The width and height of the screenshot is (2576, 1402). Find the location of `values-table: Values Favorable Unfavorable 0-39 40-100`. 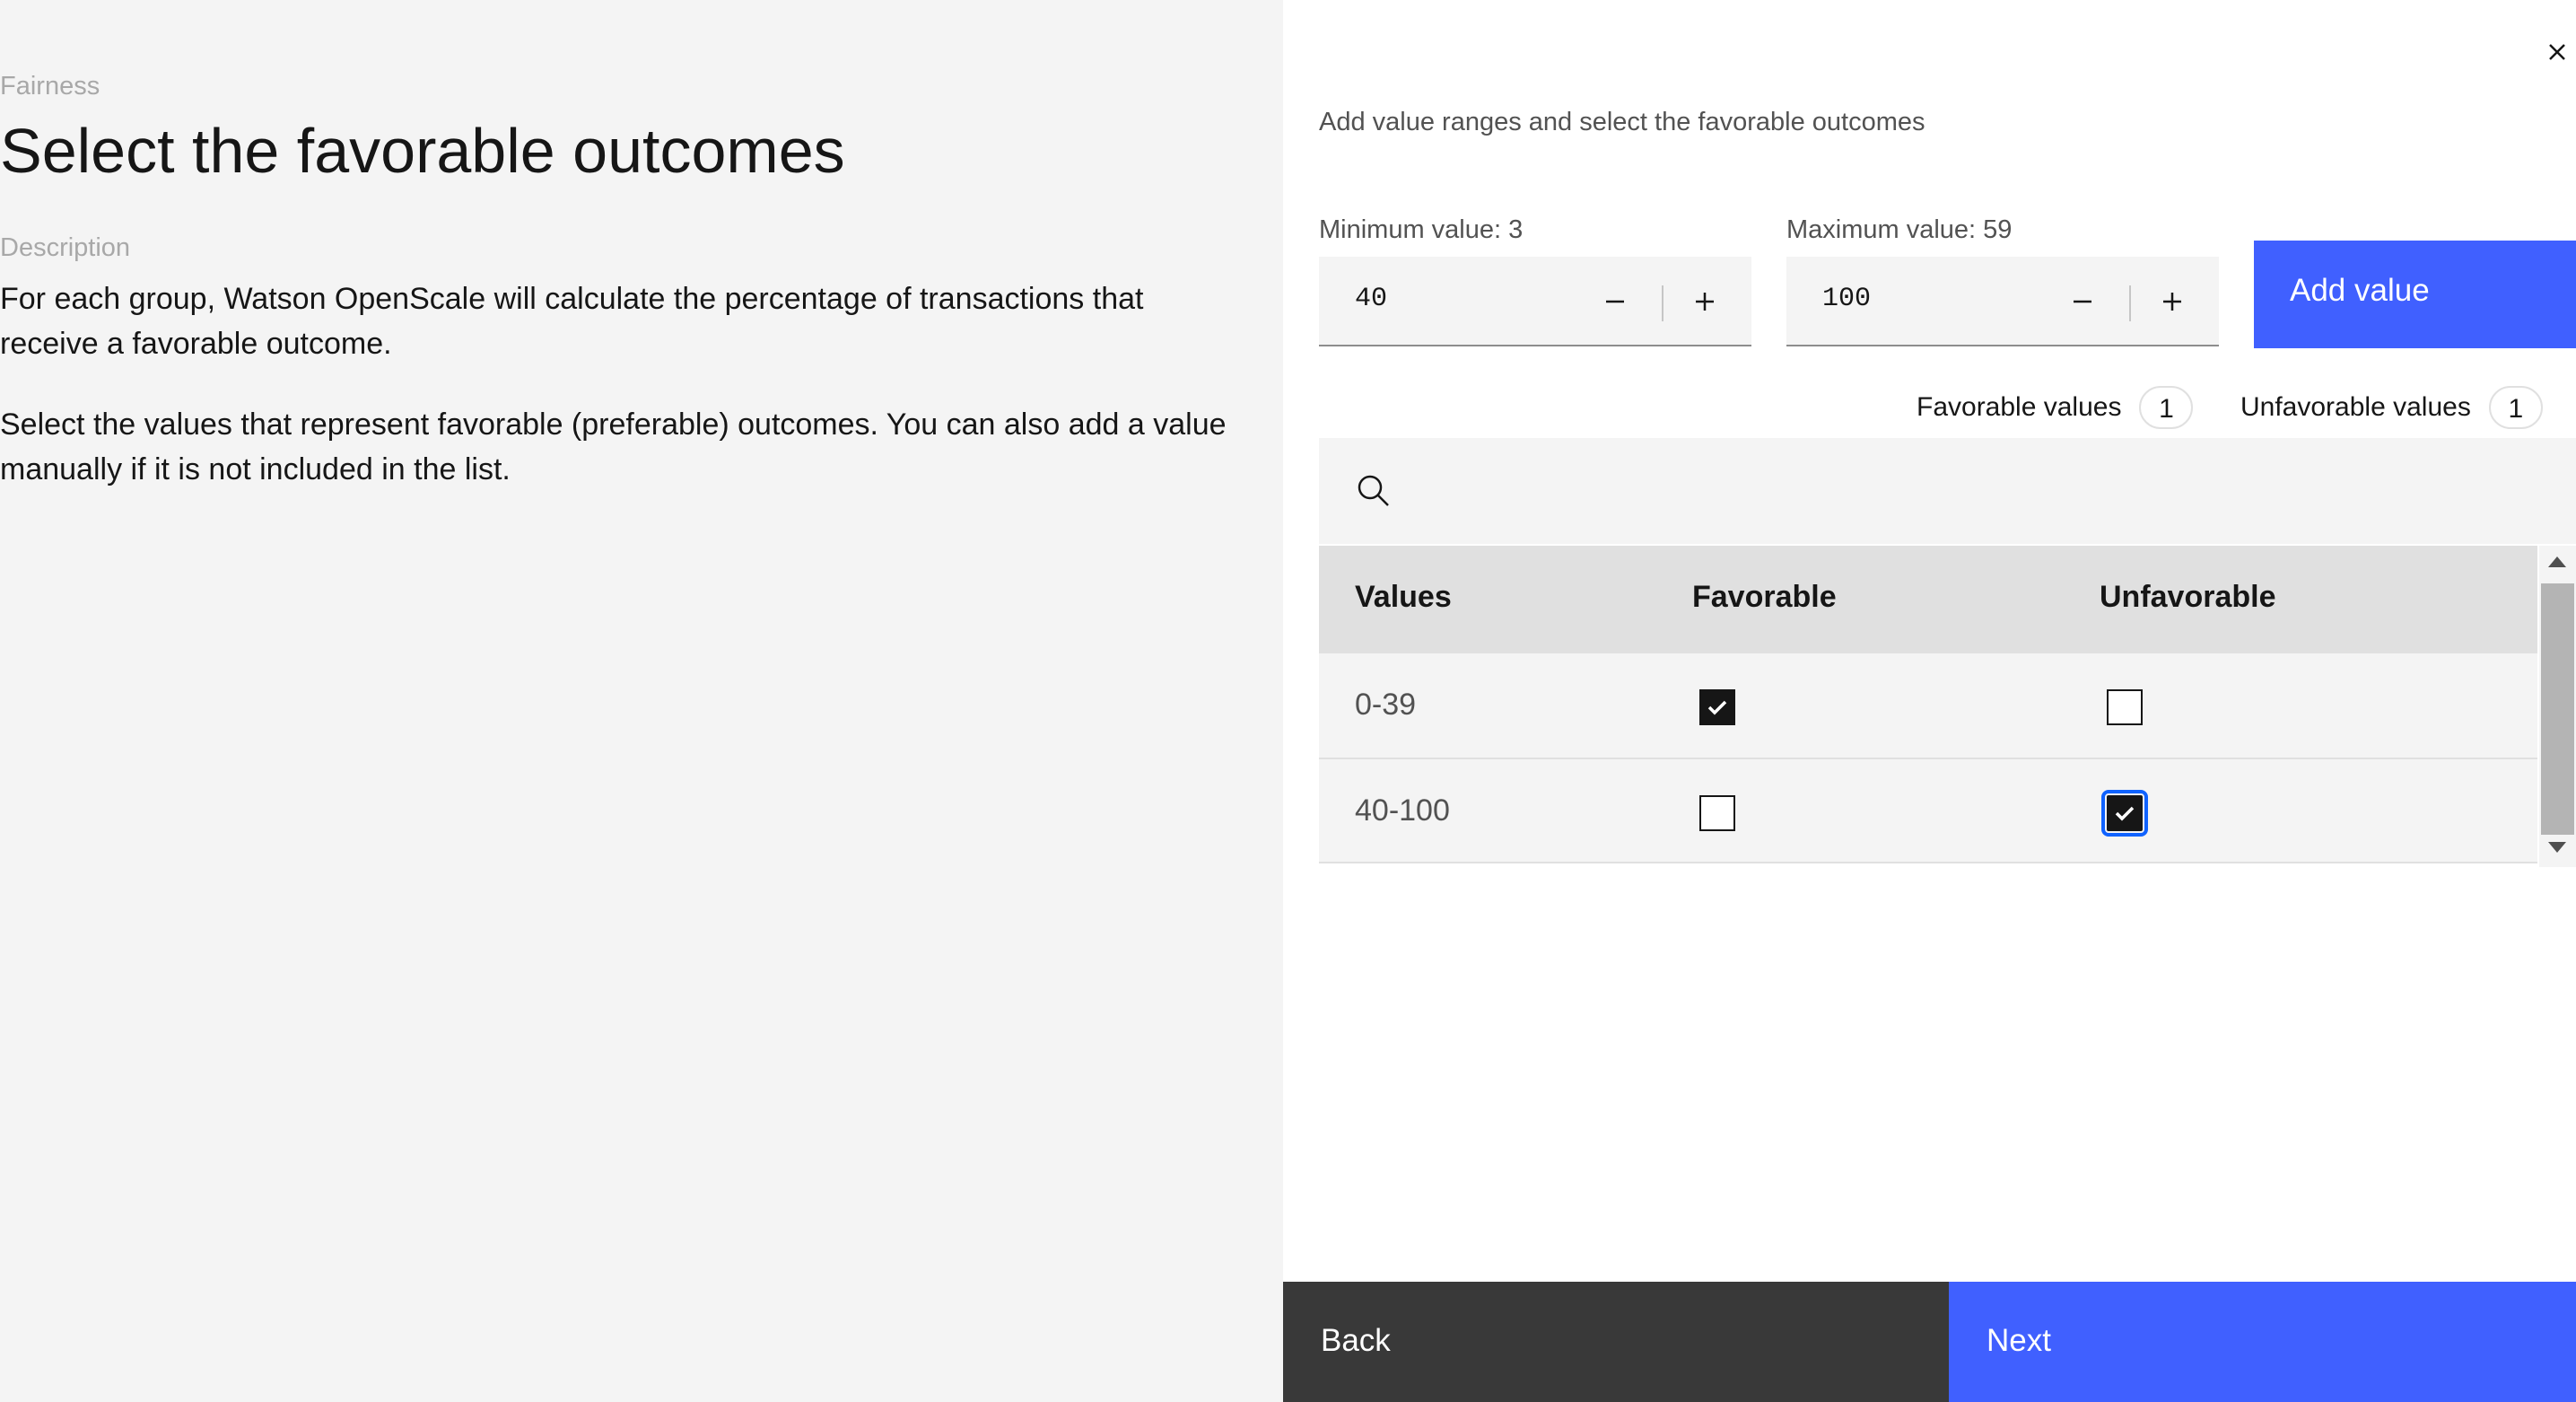

values-table: Values Favorable Unfavorable 0-39 40-100 is located at coordinates (1928, 705).